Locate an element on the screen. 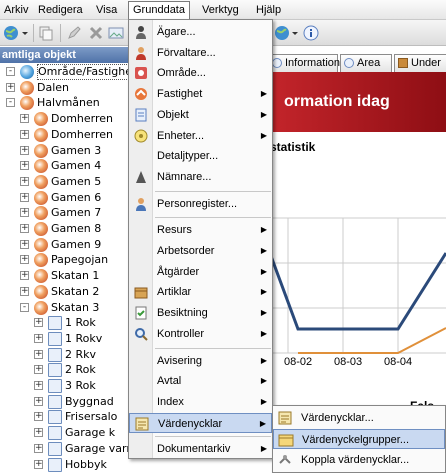 This screenshot has width=446, height=473. tree-row: - Område/Fastighet is located at coordinates (65, 72).